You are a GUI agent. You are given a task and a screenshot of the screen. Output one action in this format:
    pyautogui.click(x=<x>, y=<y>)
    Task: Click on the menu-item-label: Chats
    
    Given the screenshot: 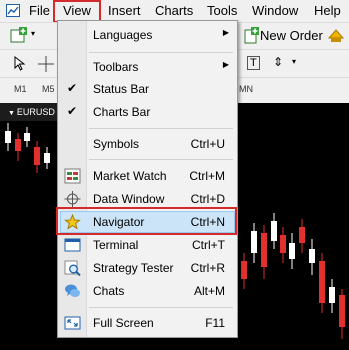 What is the action you would take?
    pyautogui.click(x=109, y=291)
    